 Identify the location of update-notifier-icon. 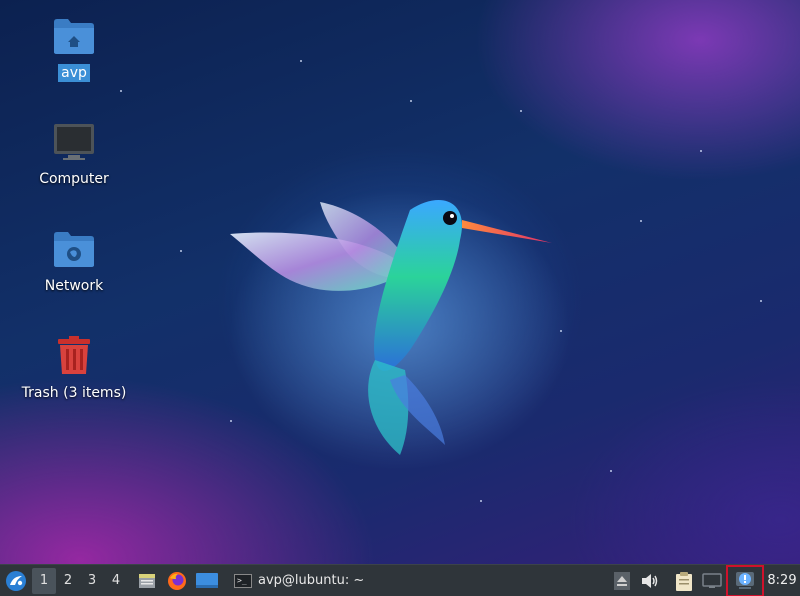
(745, 580).